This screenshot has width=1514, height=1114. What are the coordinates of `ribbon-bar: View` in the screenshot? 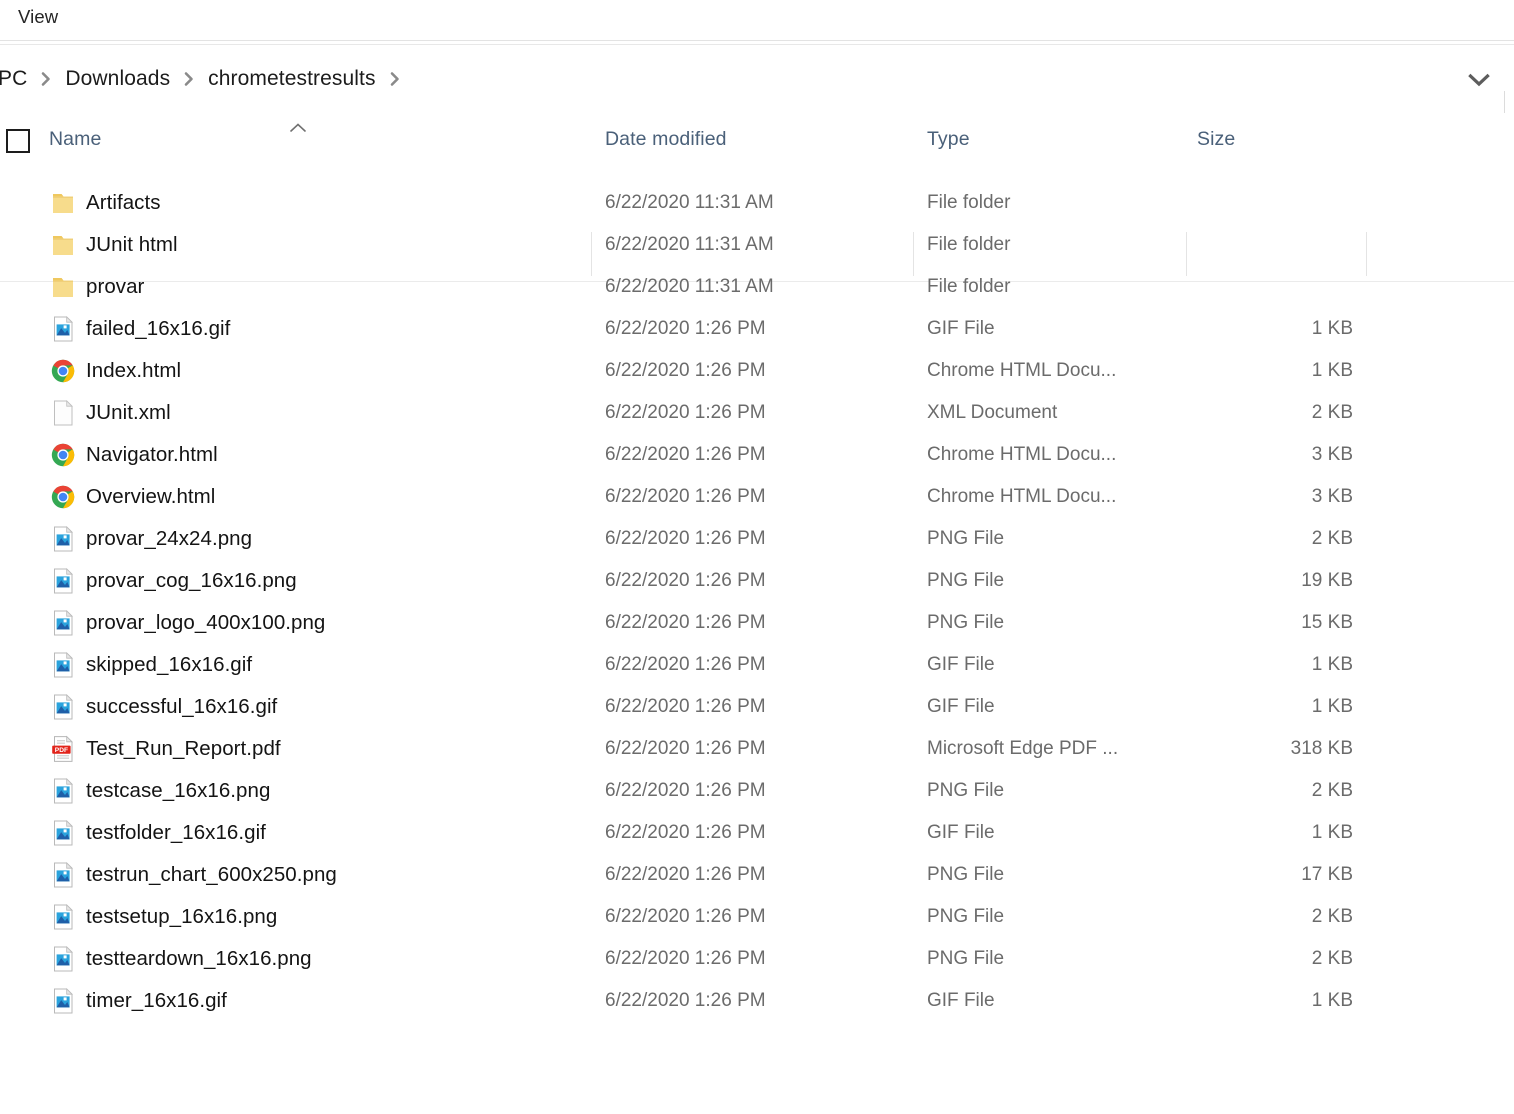 It's located at (757, 22).